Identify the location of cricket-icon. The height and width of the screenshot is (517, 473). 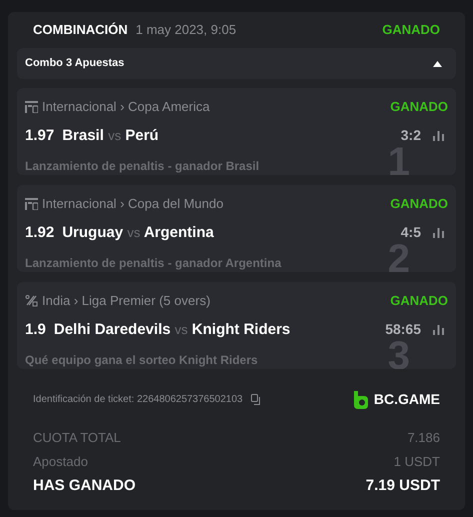
(31, 301).